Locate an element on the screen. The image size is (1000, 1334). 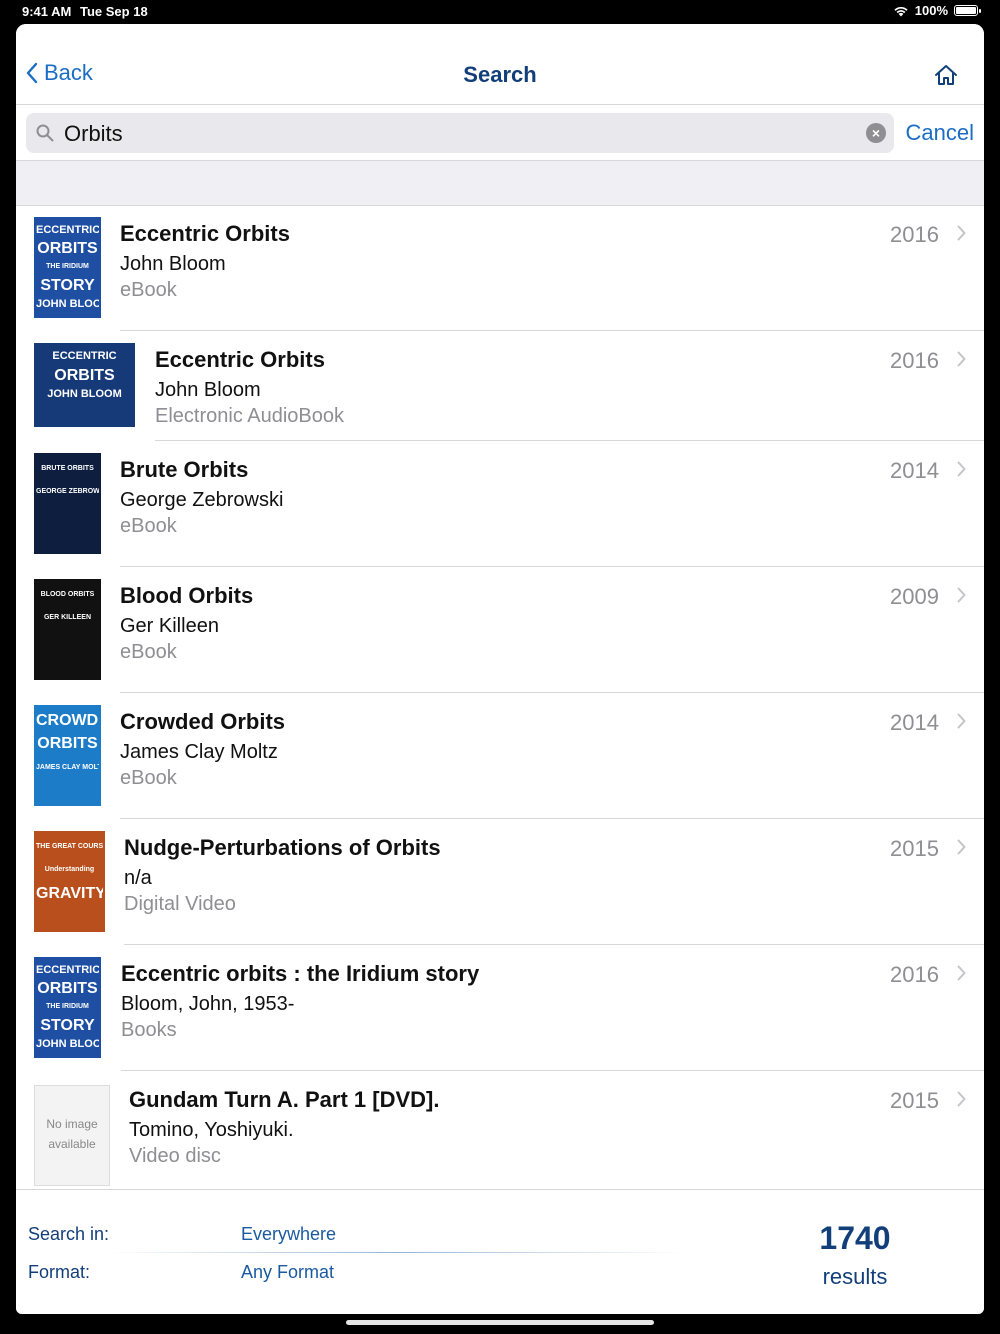
cover-text: No image is located at coordinates (72, 1124).